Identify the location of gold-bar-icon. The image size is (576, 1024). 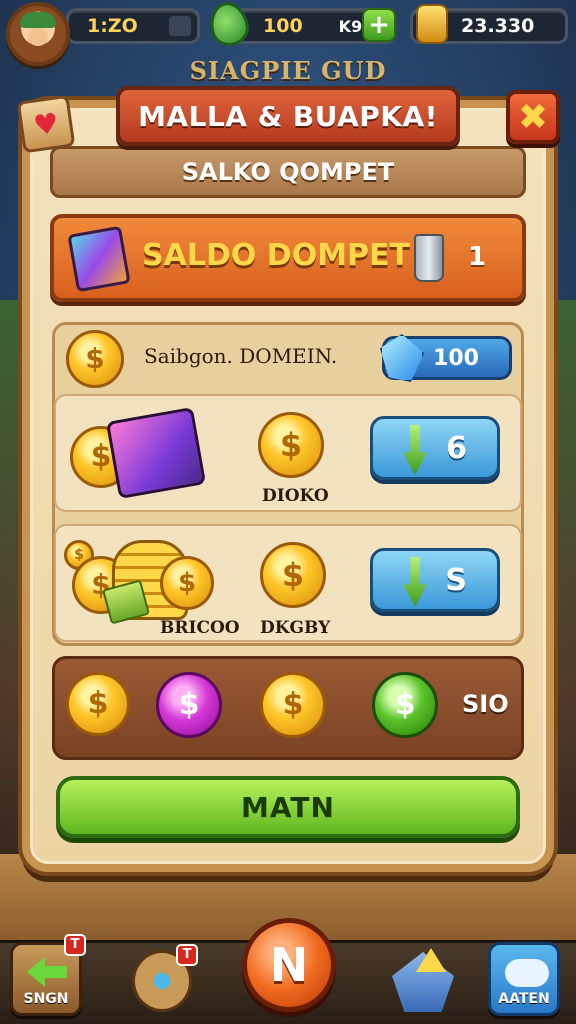
(432, 24).